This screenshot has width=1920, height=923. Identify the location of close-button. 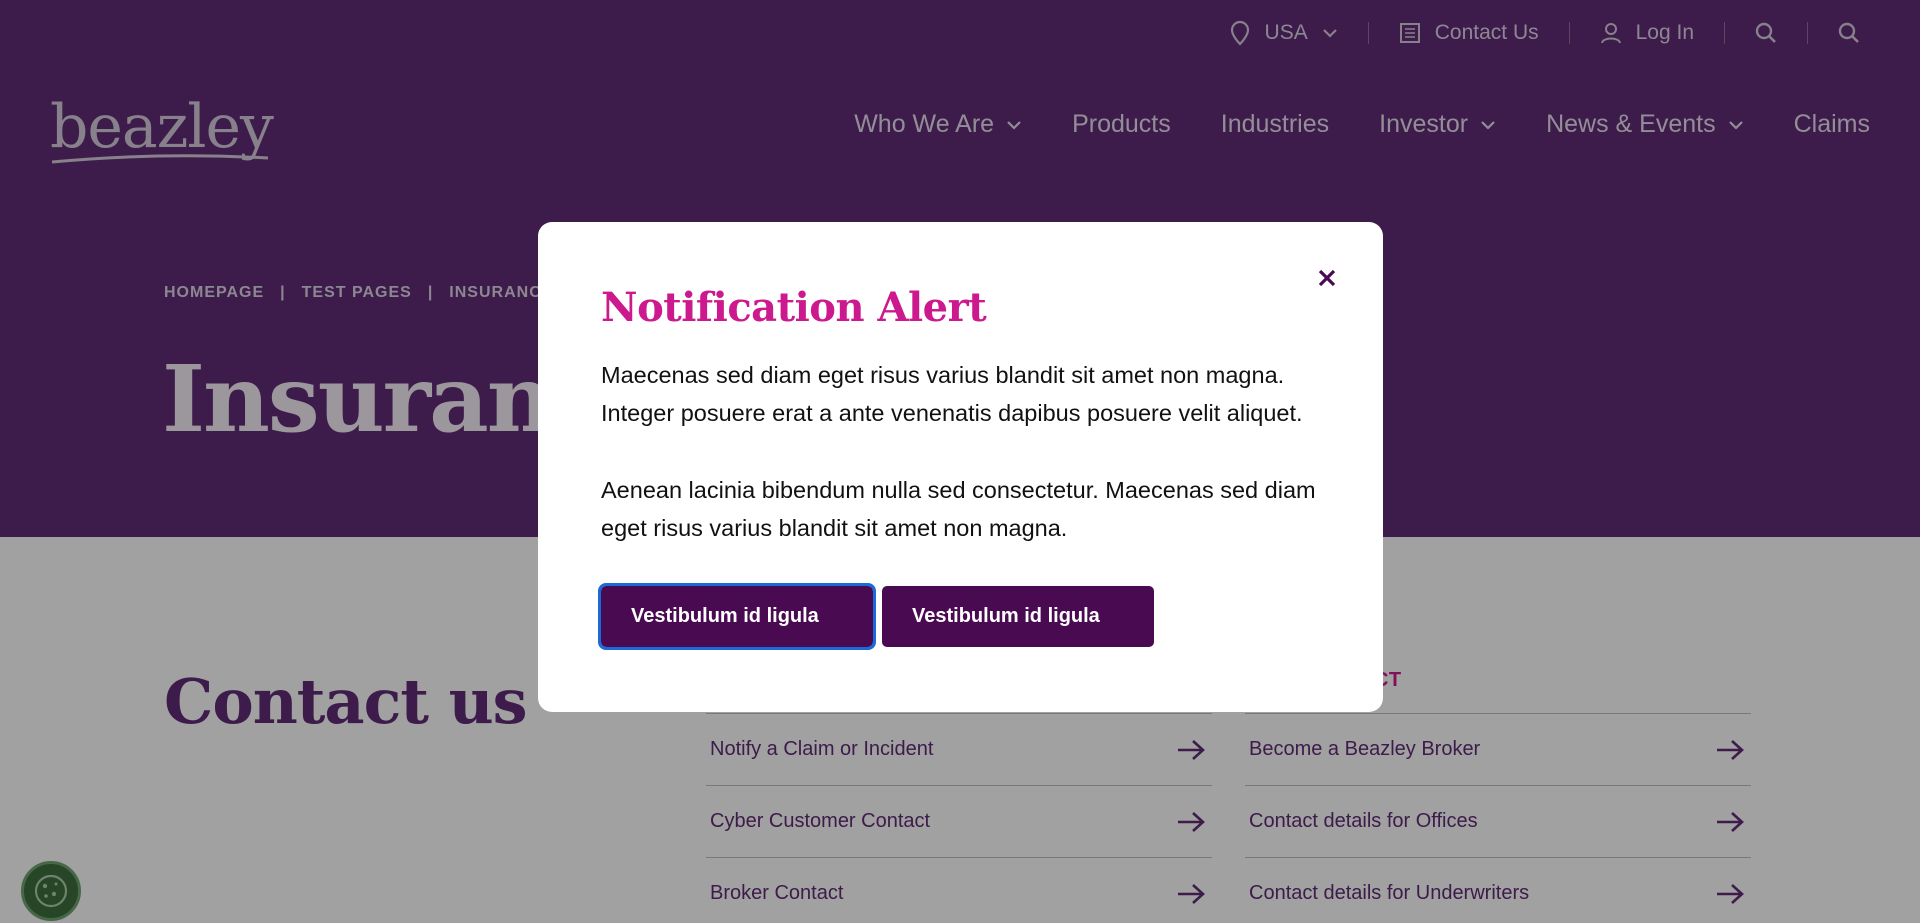
(1327, 278).